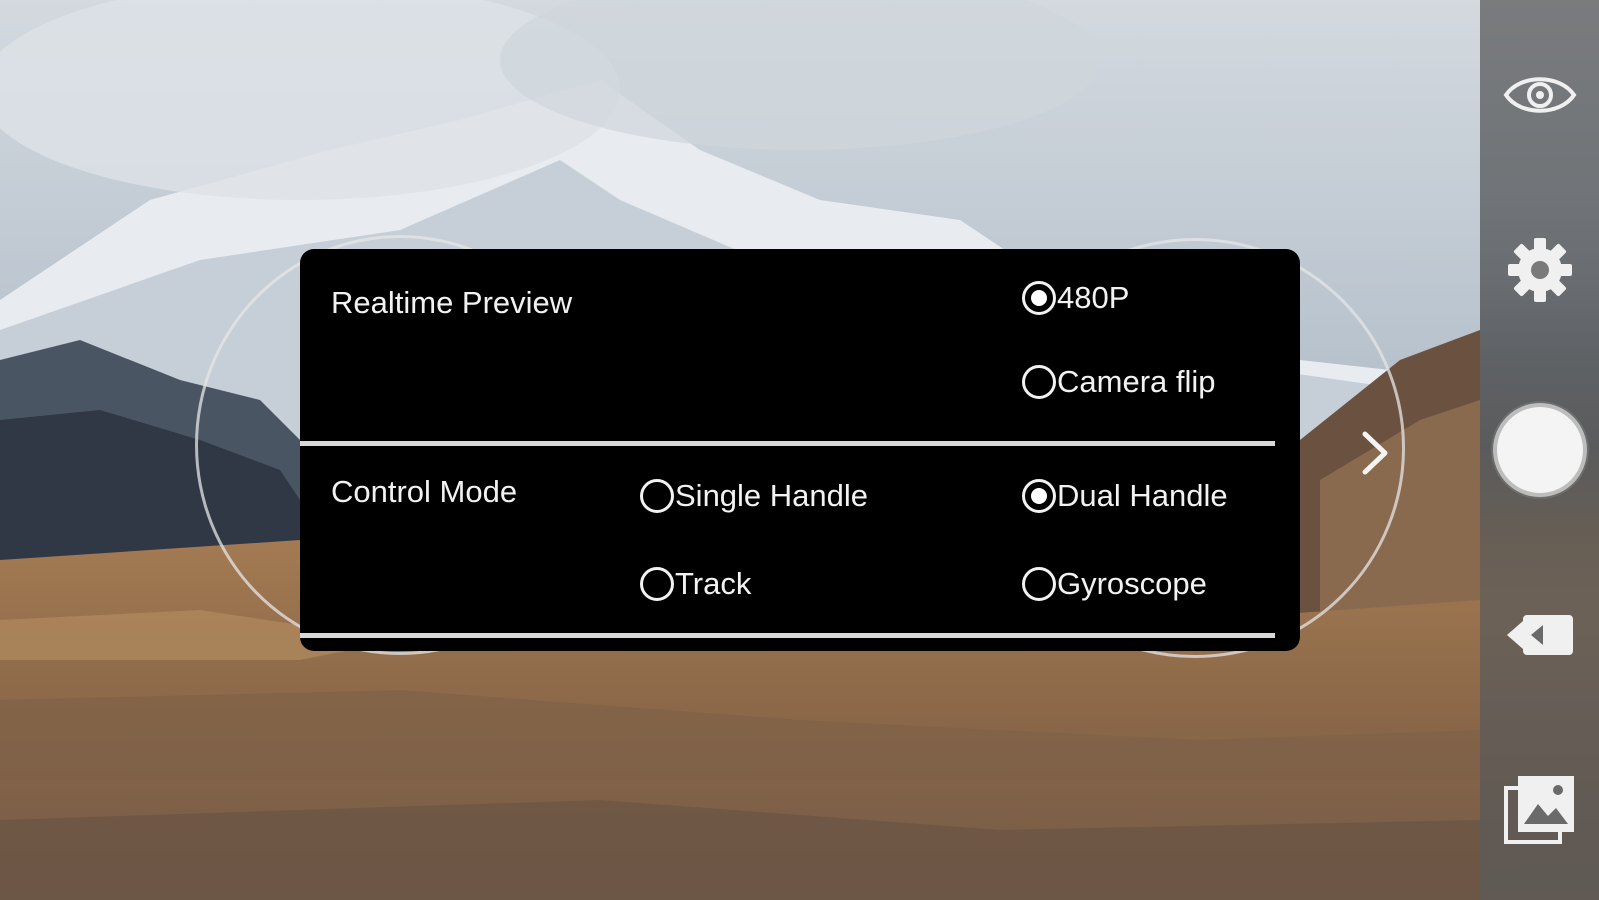 The image size is (1599, 900). I want to click on radio-single-handle-label: Single Handle, so click(772, 495).